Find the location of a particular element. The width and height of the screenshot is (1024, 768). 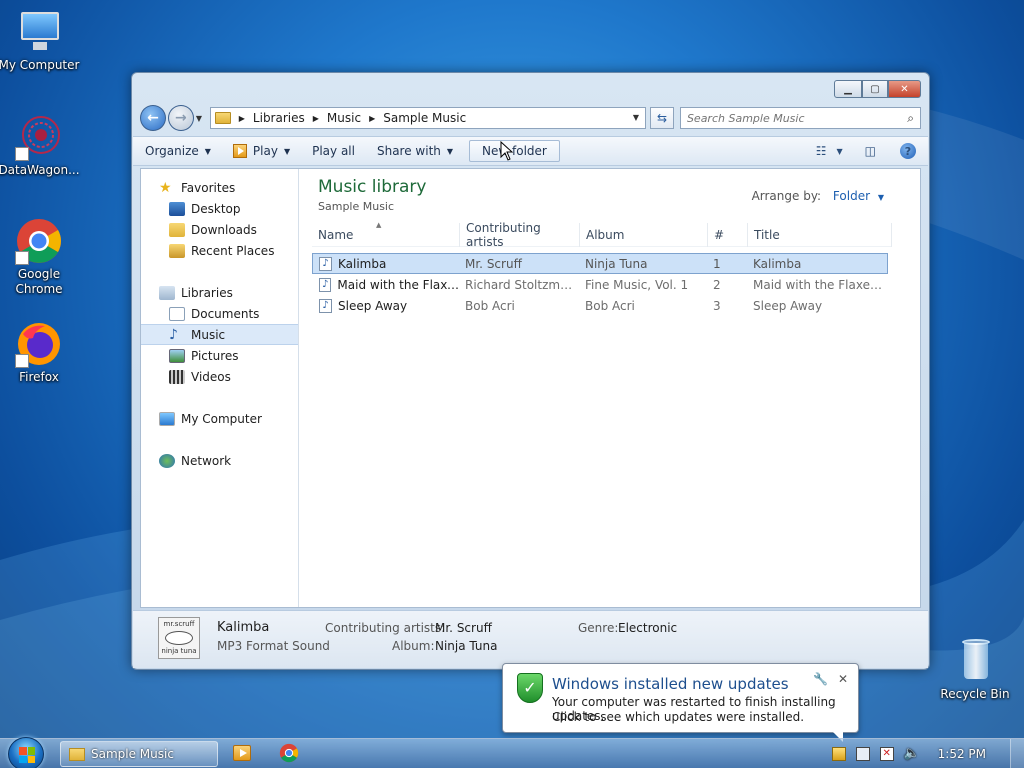

nav-item-pictures: Pictures is located at coordinates (219, 355).